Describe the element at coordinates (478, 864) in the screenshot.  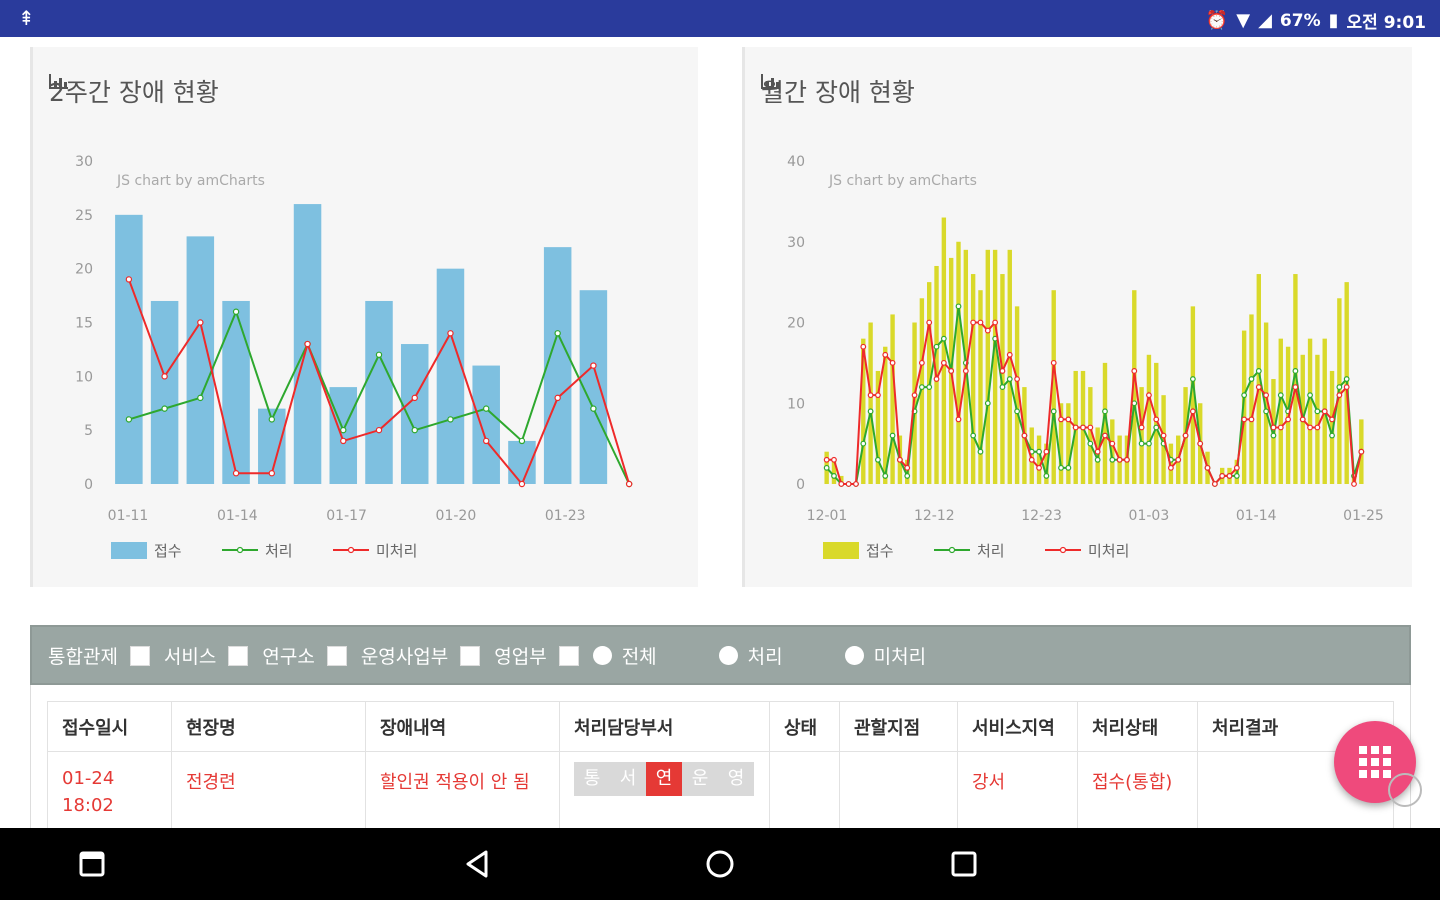
I see `back-icon` at that location.